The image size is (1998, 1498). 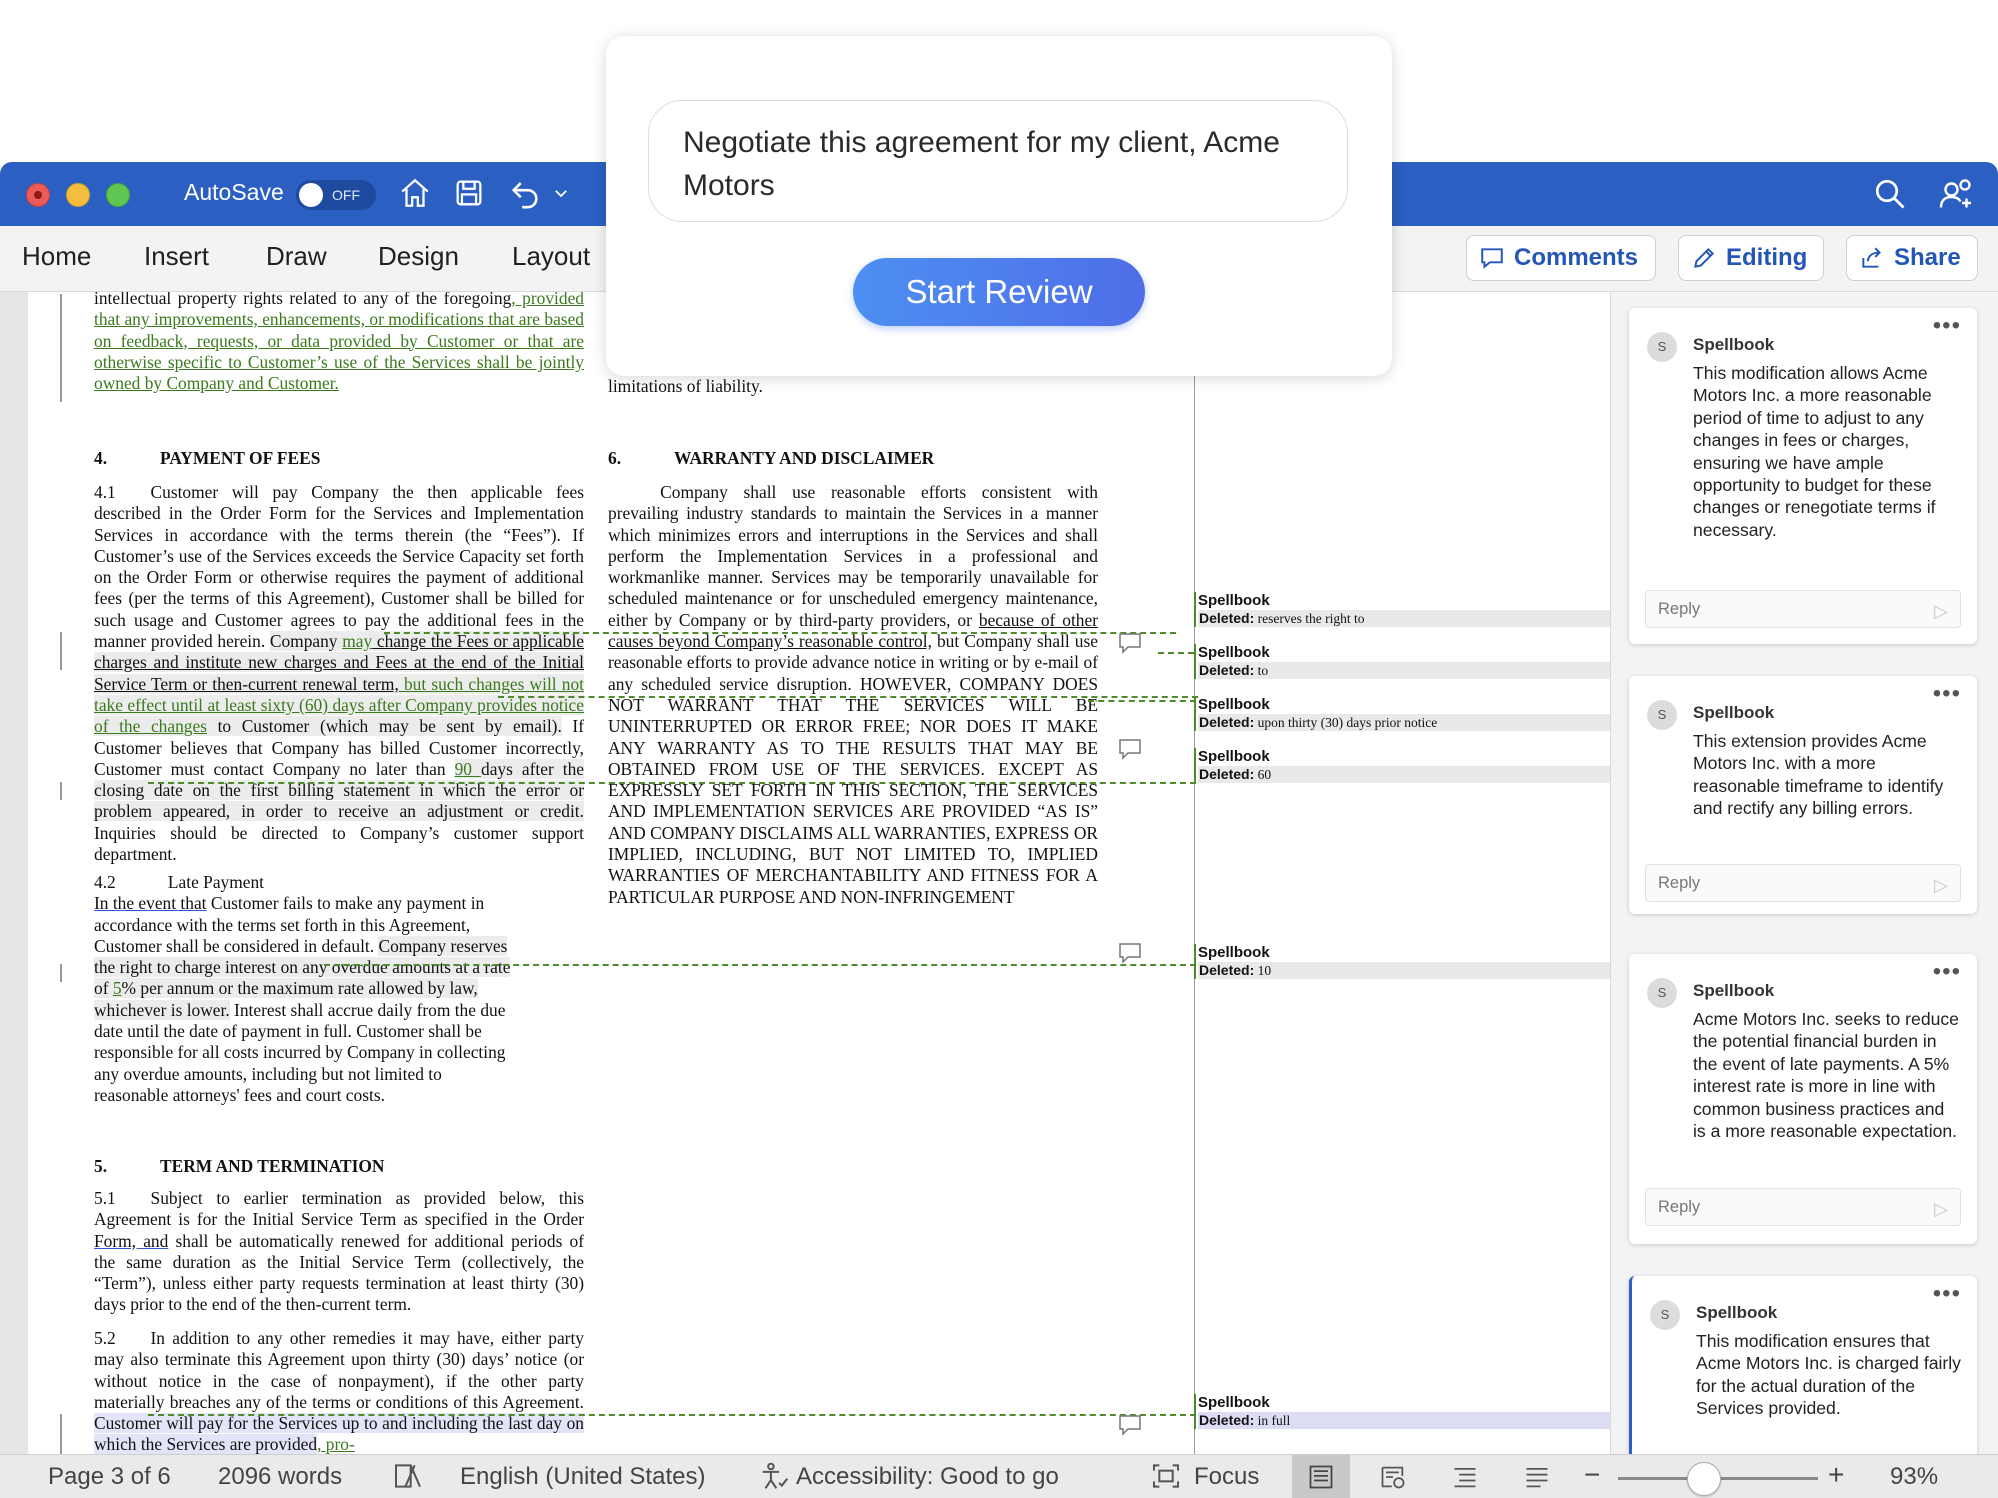 What do you see at coordinates (582, 1477) in the screenshot?
I see `language-indicator: English (United States)` at bounding box center [582, 1477].